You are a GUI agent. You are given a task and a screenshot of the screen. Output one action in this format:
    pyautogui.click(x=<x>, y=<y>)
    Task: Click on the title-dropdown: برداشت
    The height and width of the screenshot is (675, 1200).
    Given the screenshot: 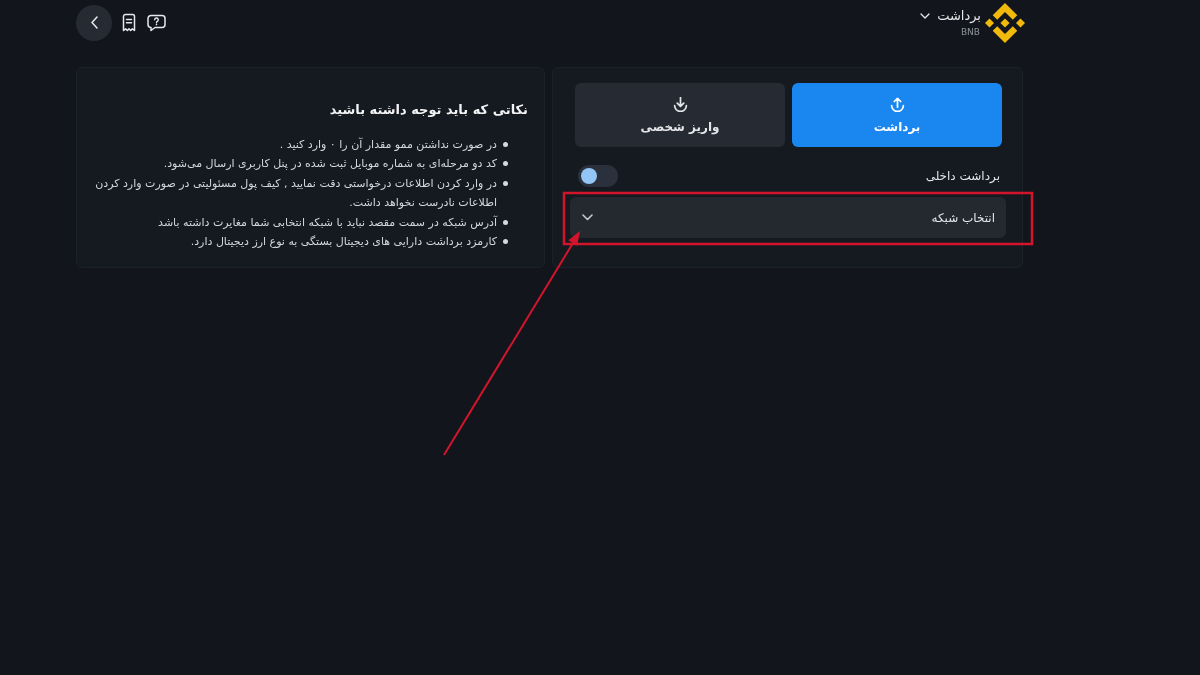 What is the action you would take?
    pyautogui.click(x=950, y=15)
    